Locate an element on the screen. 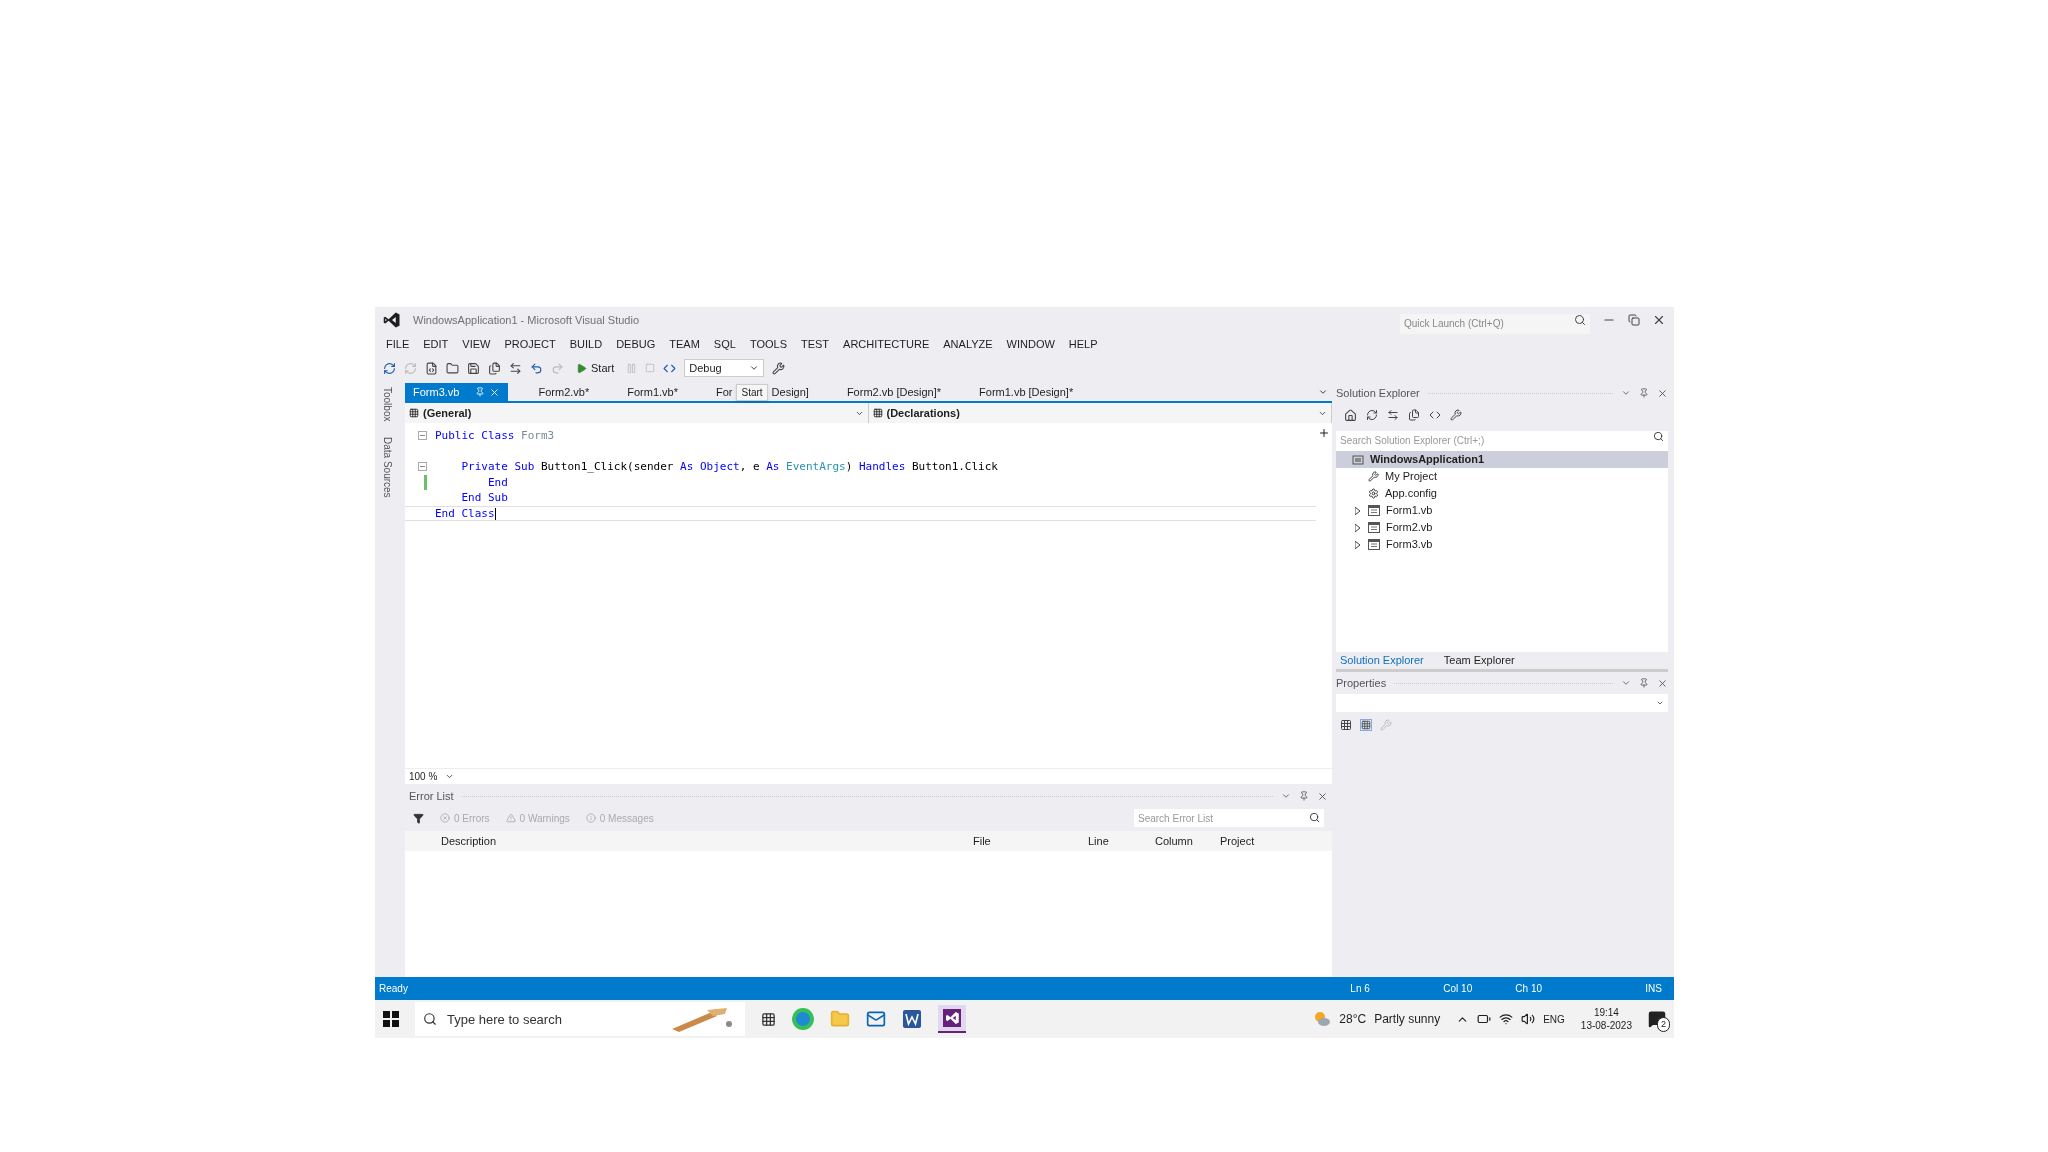 The height and width of the screenshot is (1152, 2048). open-file-icon is located at coordinates (452, 368).